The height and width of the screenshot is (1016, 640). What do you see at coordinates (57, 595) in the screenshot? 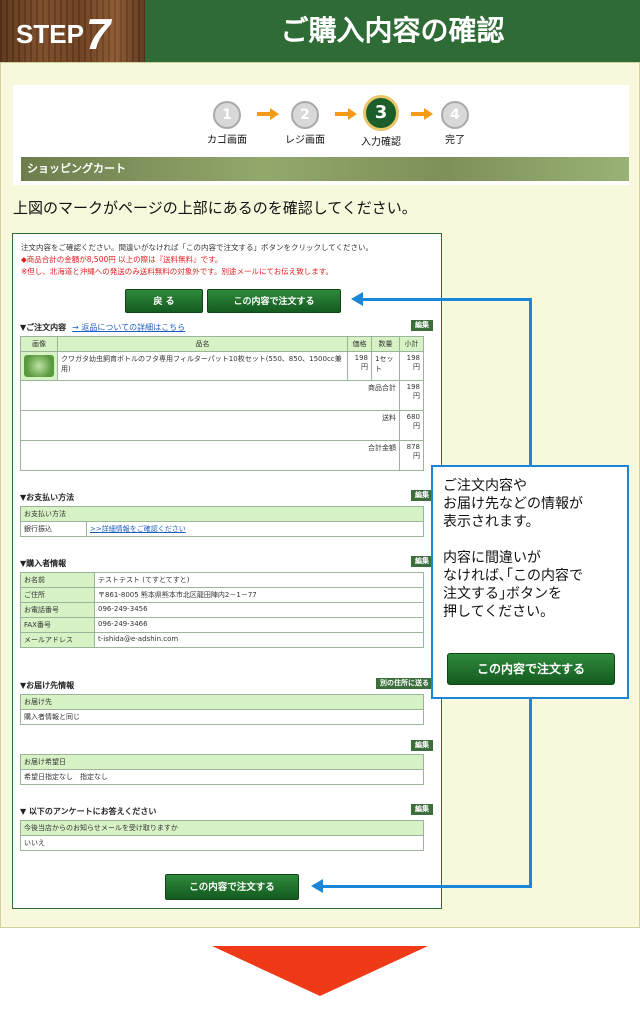
I see `row-label: ご住所` at bounding box center [57, 595].